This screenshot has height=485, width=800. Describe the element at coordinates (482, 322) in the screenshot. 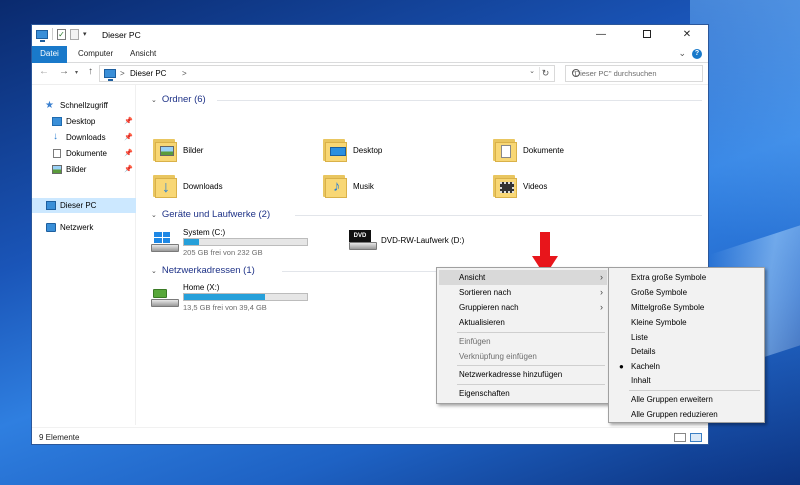

I see `menu-item-label: Aktualisieren` at that location.